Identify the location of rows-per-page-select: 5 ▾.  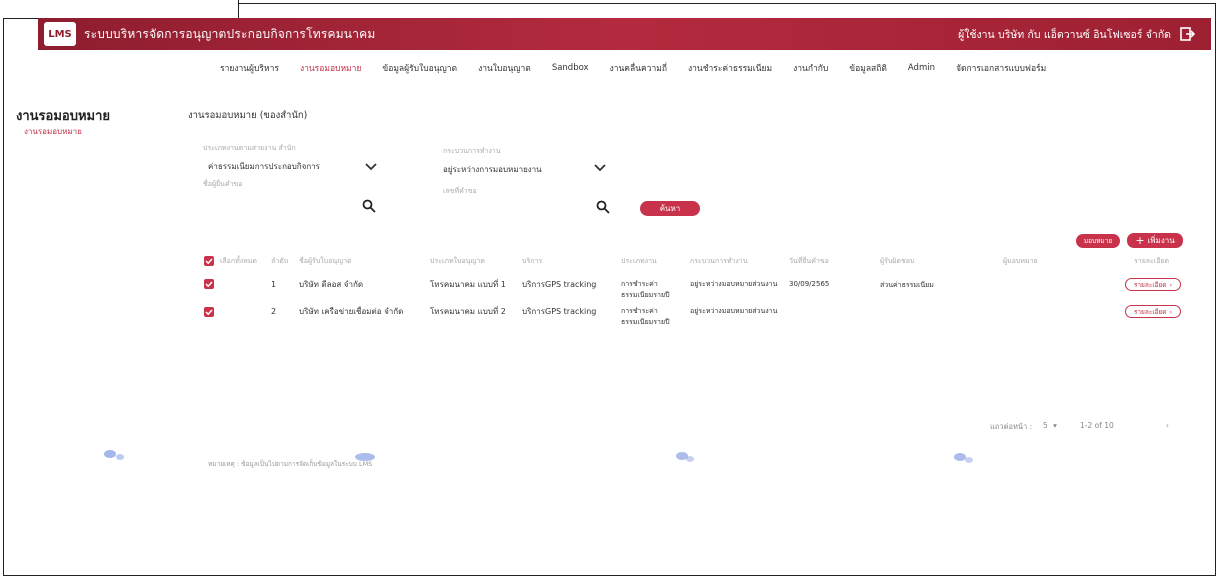
(1050, 425).